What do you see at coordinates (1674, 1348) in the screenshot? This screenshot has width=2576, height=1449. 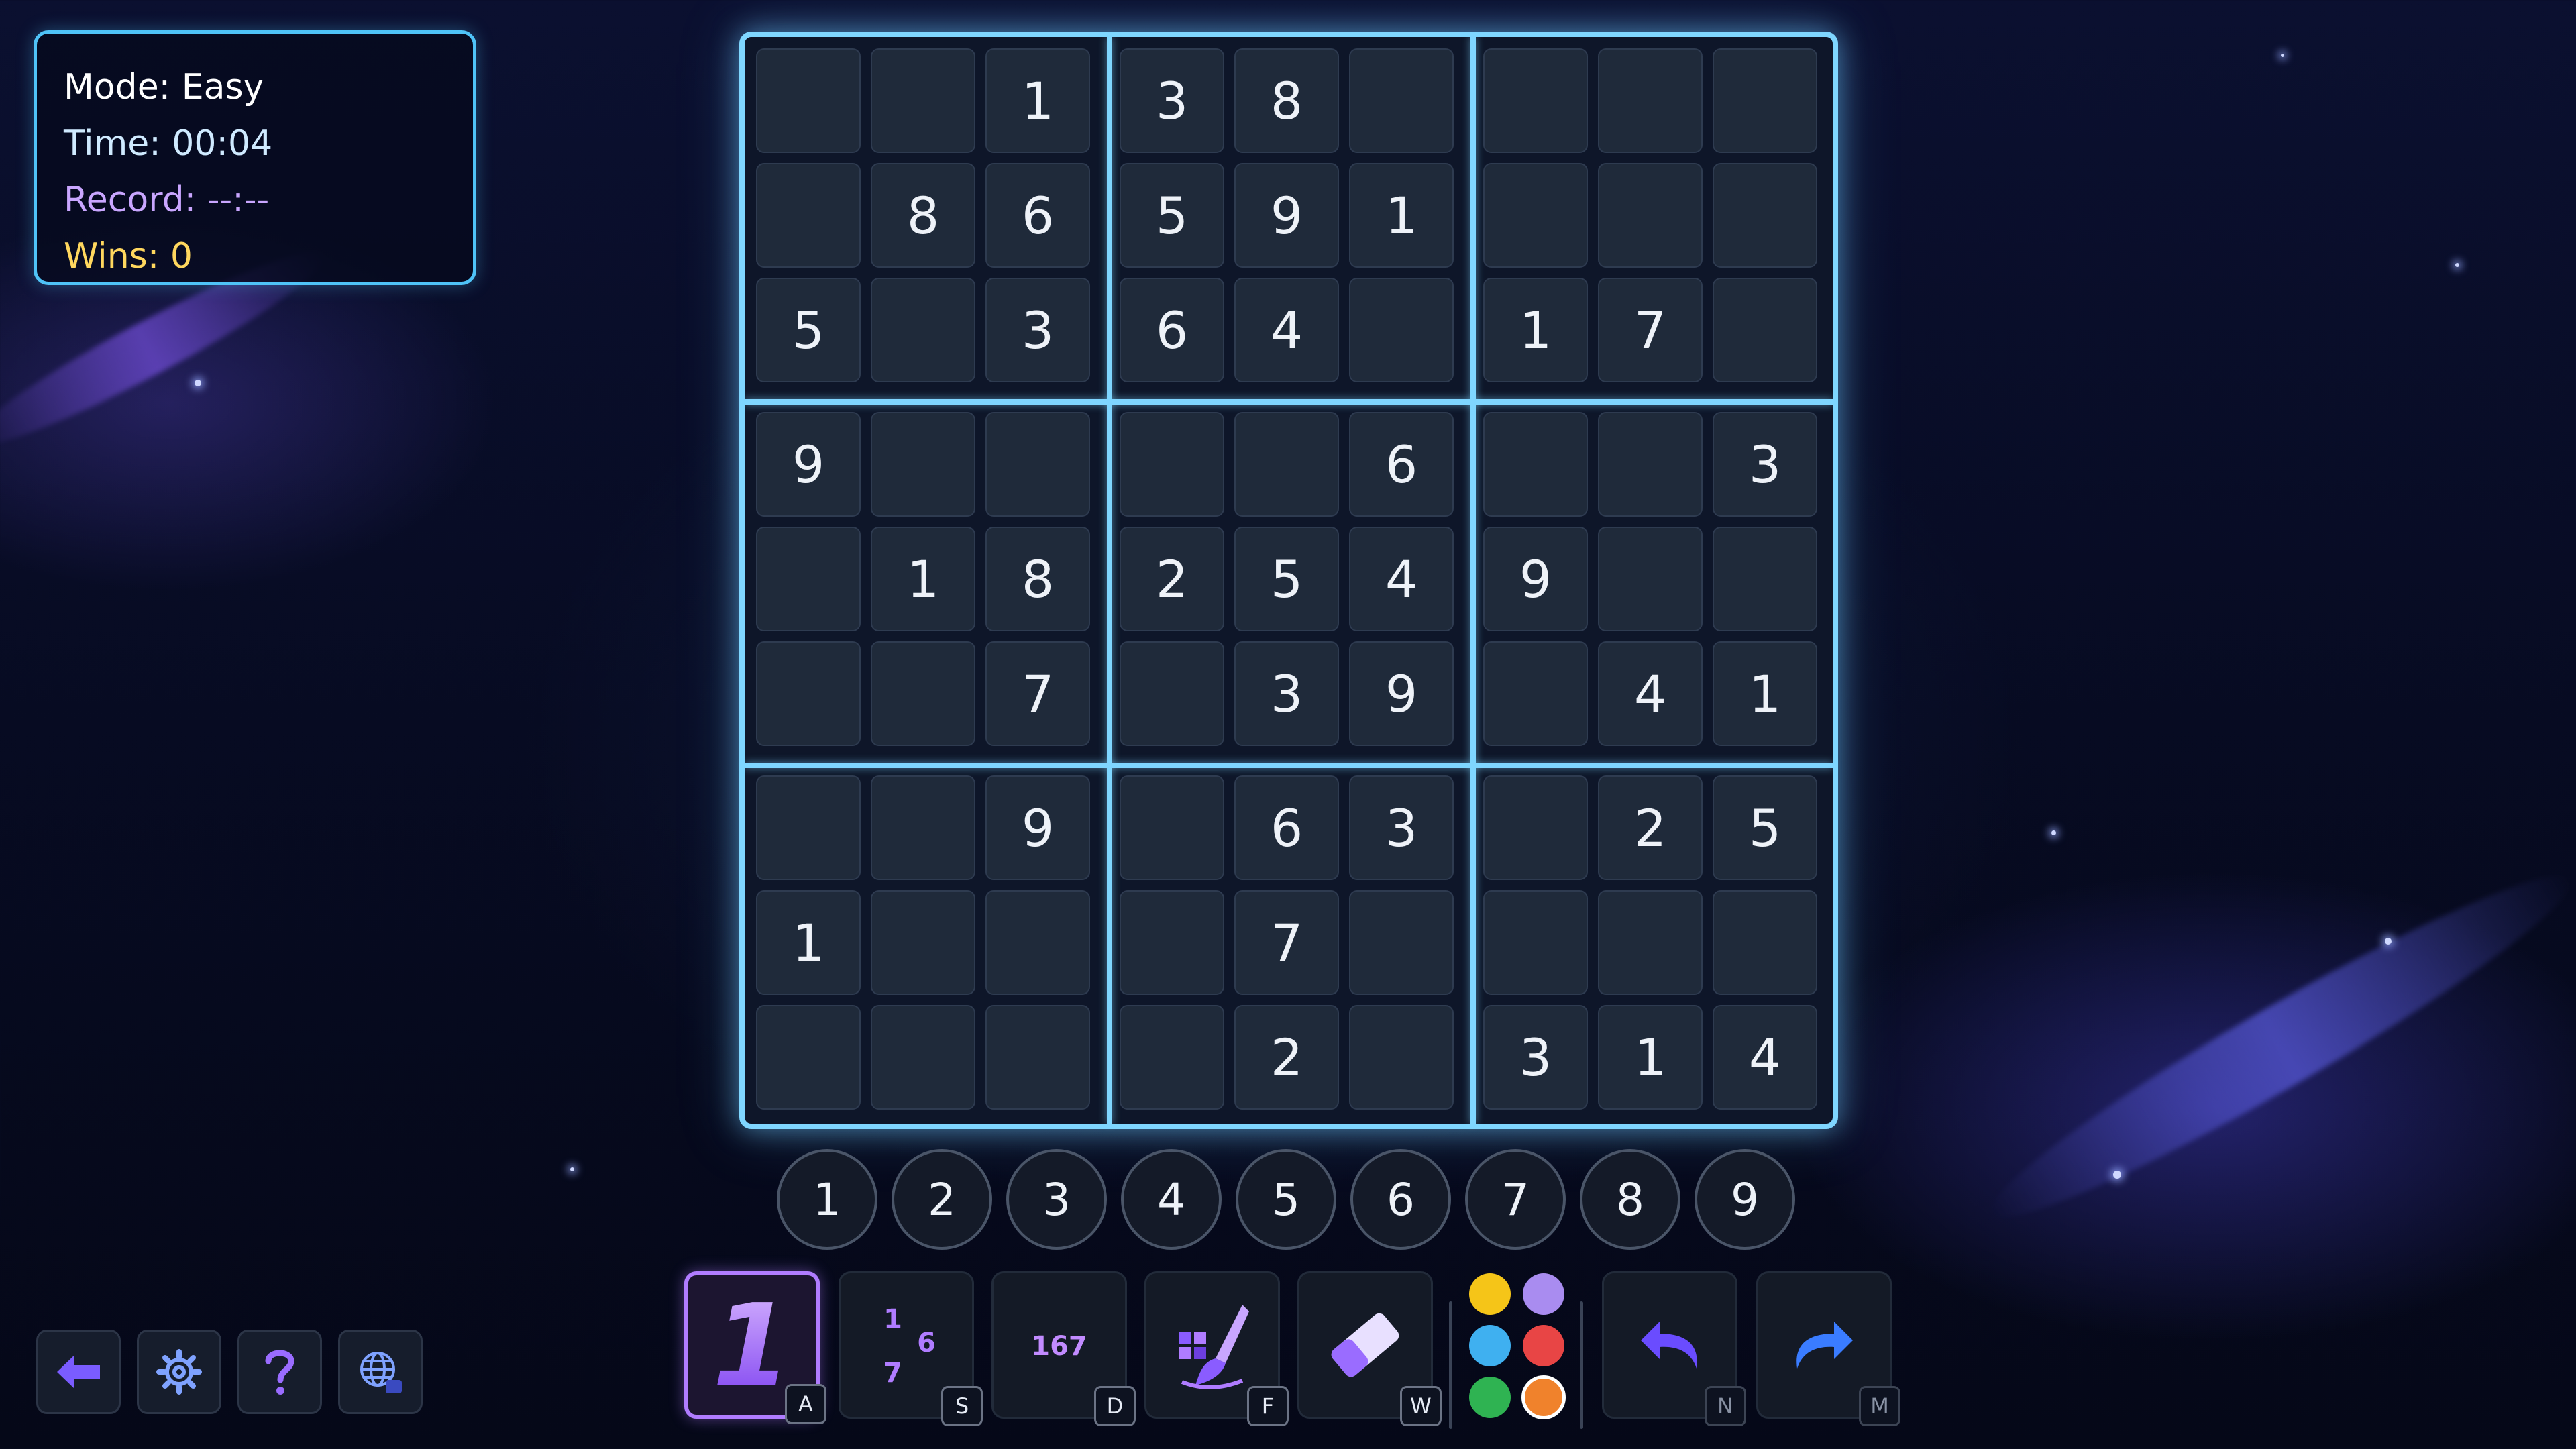 I see `undo-button: N` at bounding box center [1674, 1348].